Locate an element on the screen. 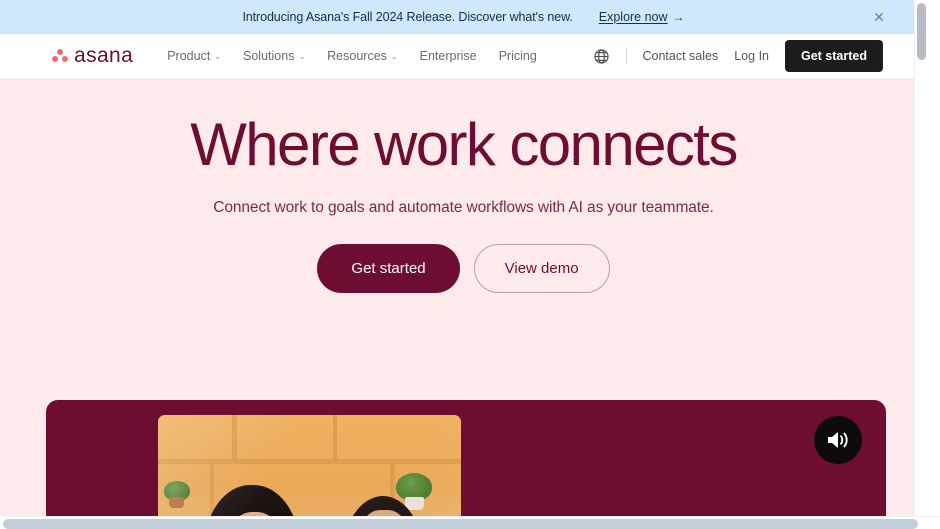  asana-logo: asana is located at coordinates (92, 56).